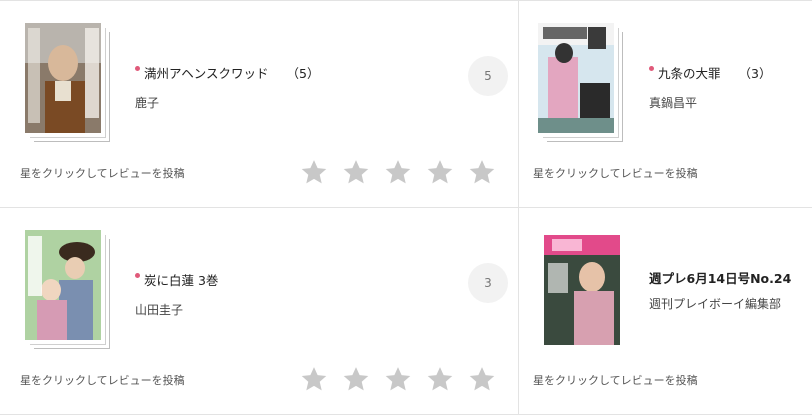 The height and width of the screenshot is (415, 812). I want to click on book-volume: （3）, so click(755, 73).